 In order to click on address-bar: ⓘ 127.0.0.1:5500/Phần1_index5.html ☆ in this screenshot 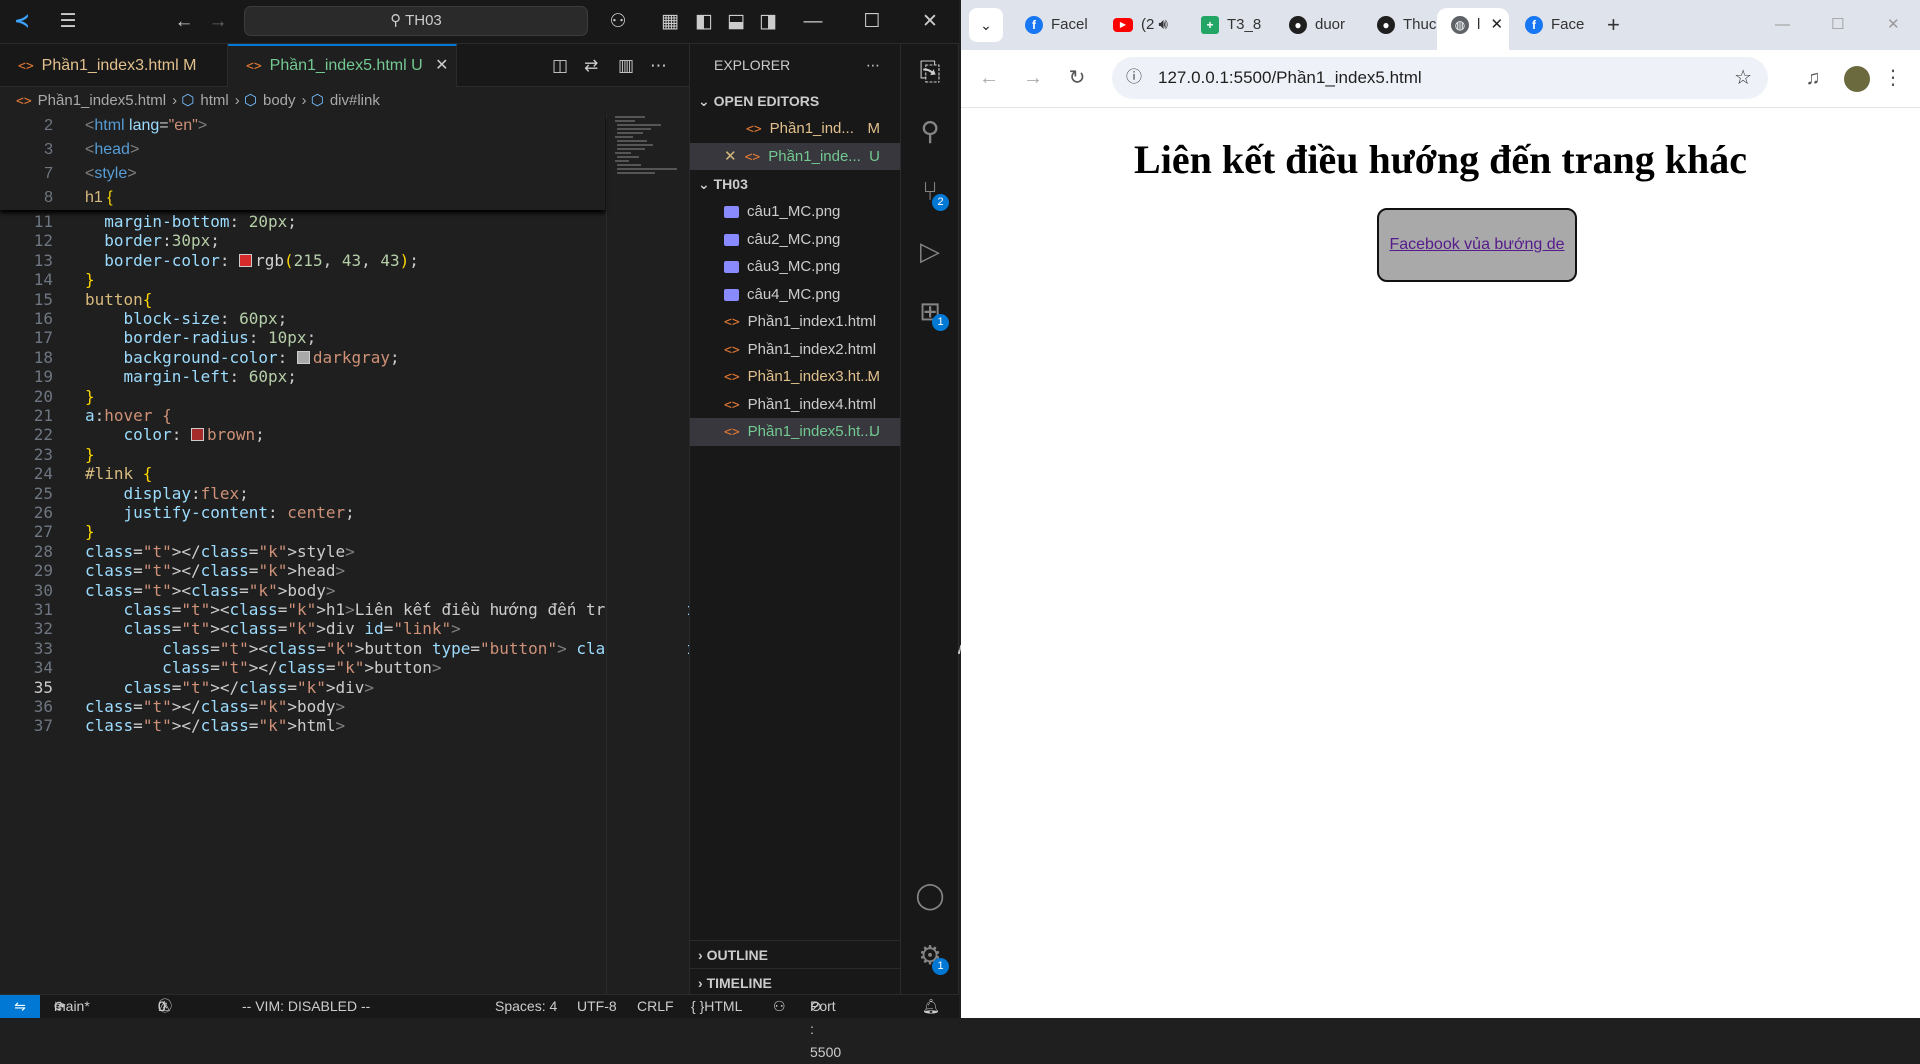, I will do `click(1440, 78)`.